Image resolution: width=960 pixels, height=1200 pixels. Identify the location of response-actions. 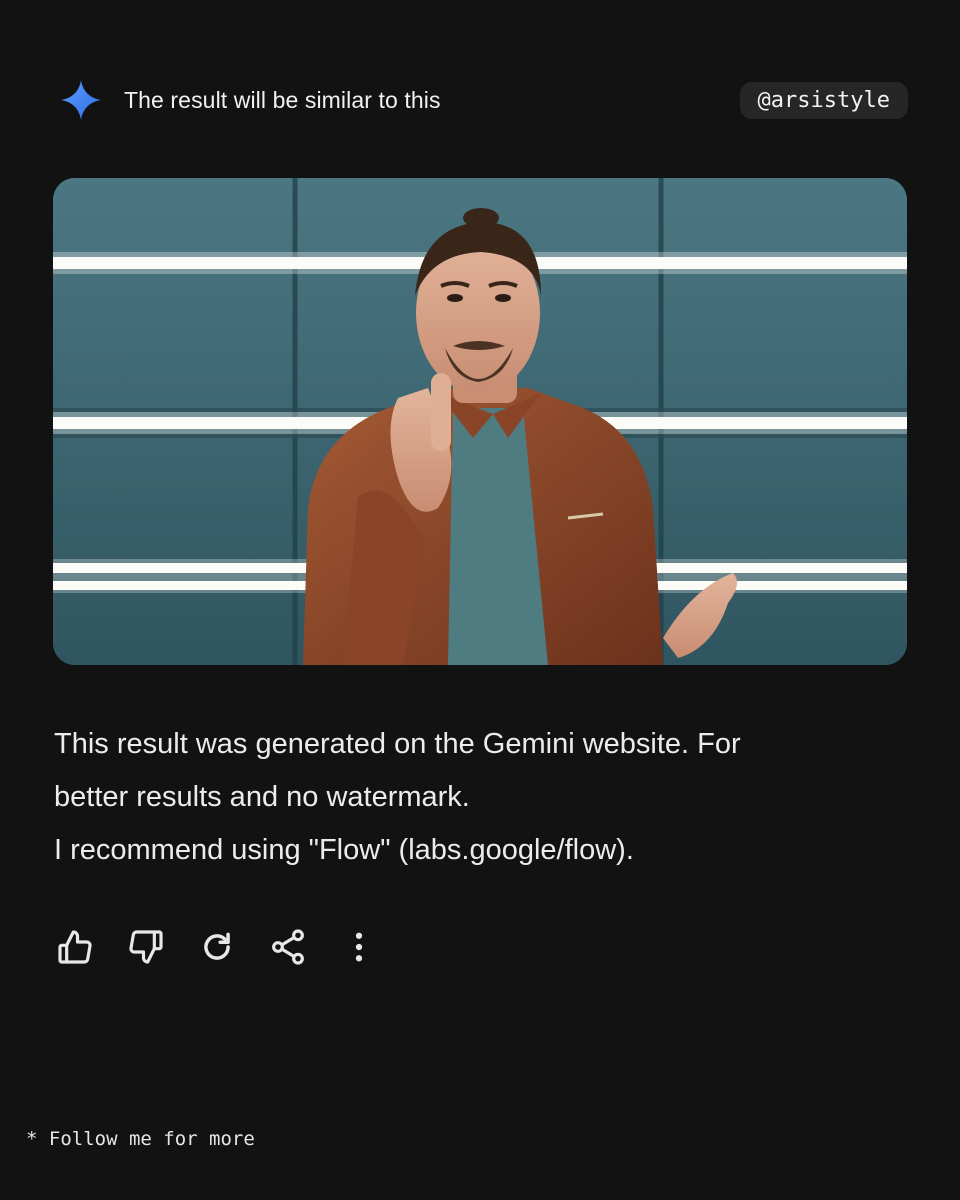
(229, 947).